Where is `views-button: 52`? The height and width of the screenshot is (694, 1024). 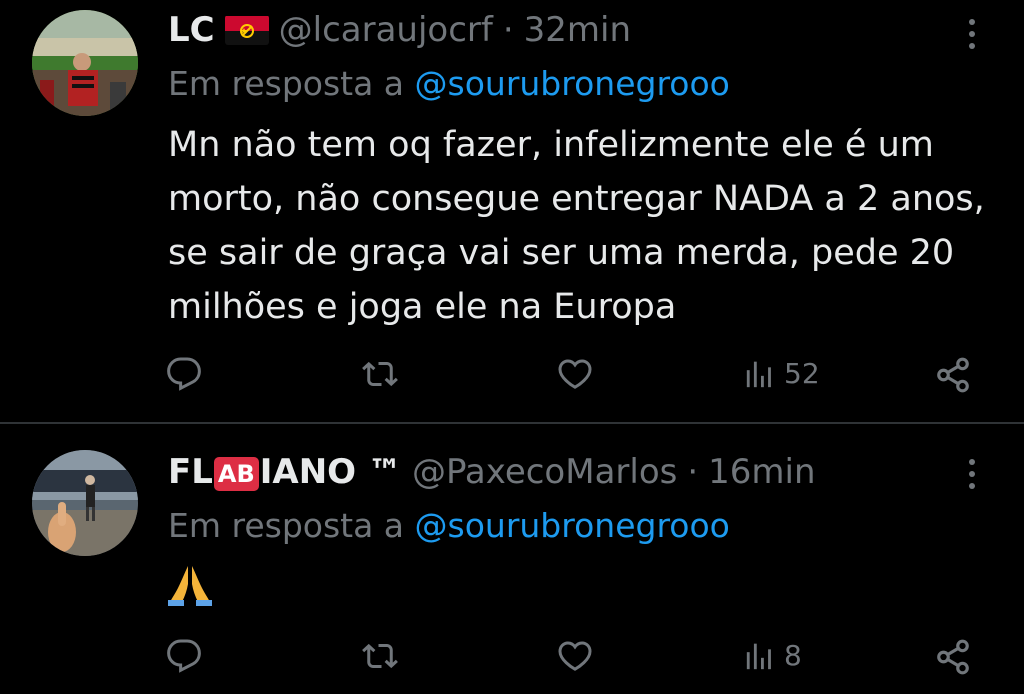 views-button: 52 is located at coordinates (782, 373).